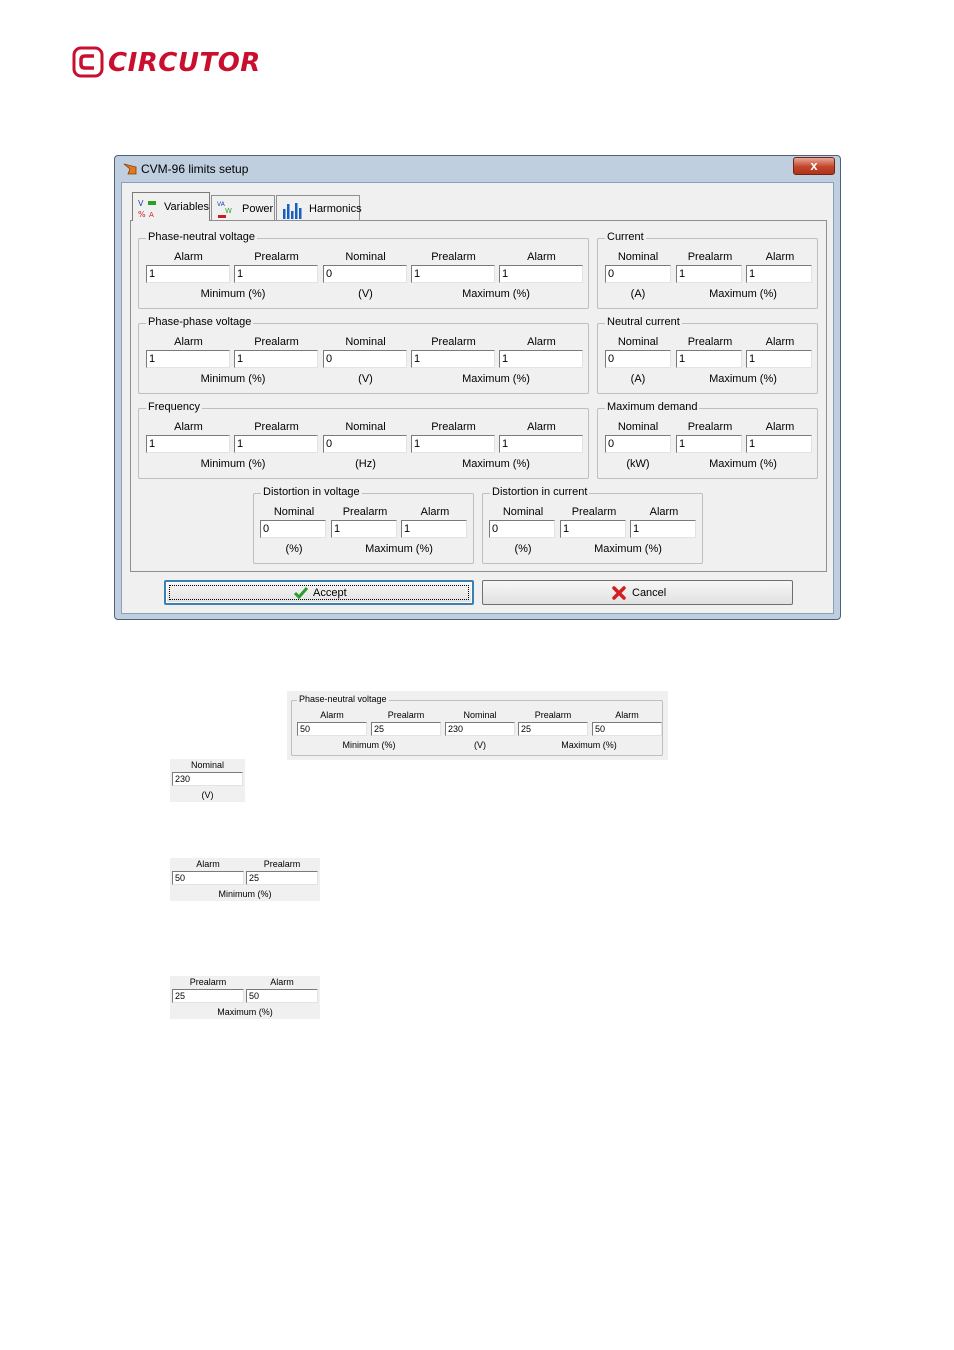 The image size is (954, 1350). Describe the element at coordinates (541, 359) in the screenshot. I see `phase-phase-alarm-max-input: 1` at that location.